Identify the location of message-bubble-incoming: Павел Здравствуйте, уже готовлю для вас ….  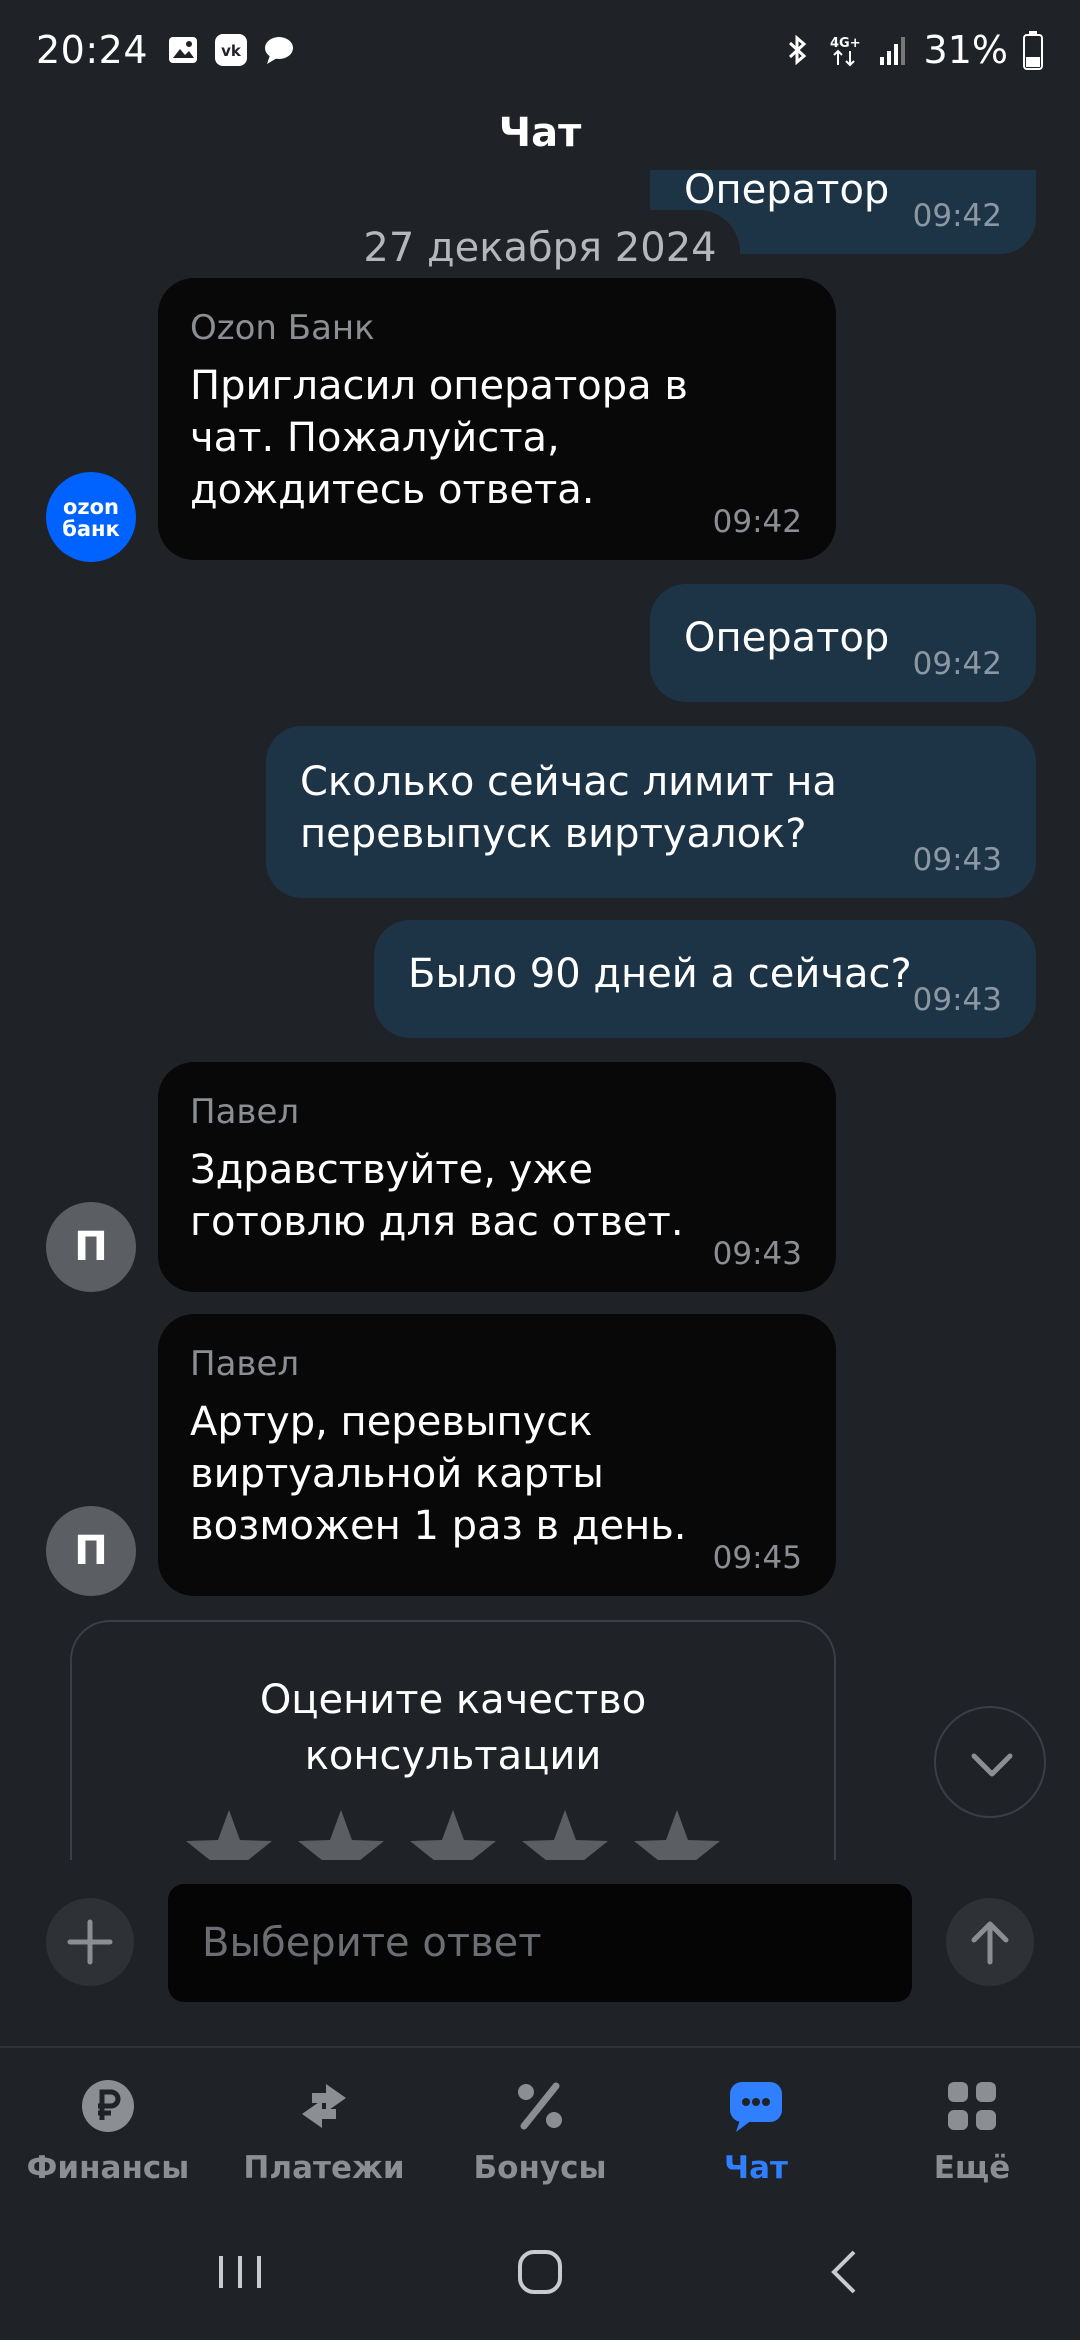
(497, 1177).